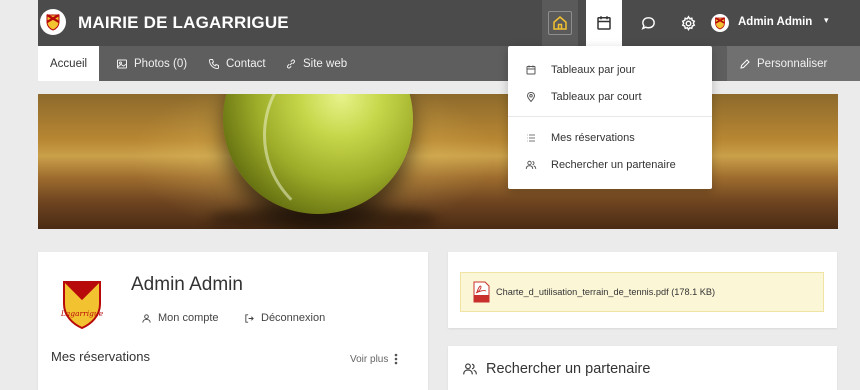 The width and height of the screenshot is (860, 390). Describe the element at coordinates (291, 63) in the screenshot. I see `link-icon` at that location.